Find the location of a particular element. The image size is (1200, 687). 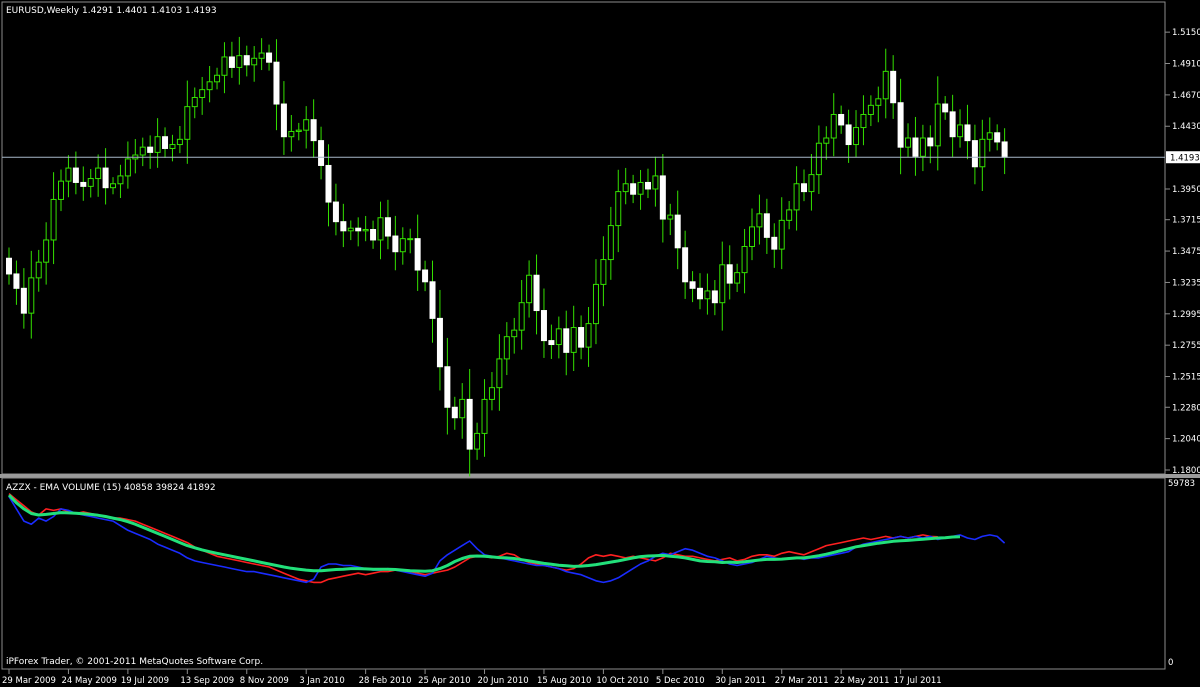

time-tick-label: 24 May 2009 is located at coordinates (88, 681).